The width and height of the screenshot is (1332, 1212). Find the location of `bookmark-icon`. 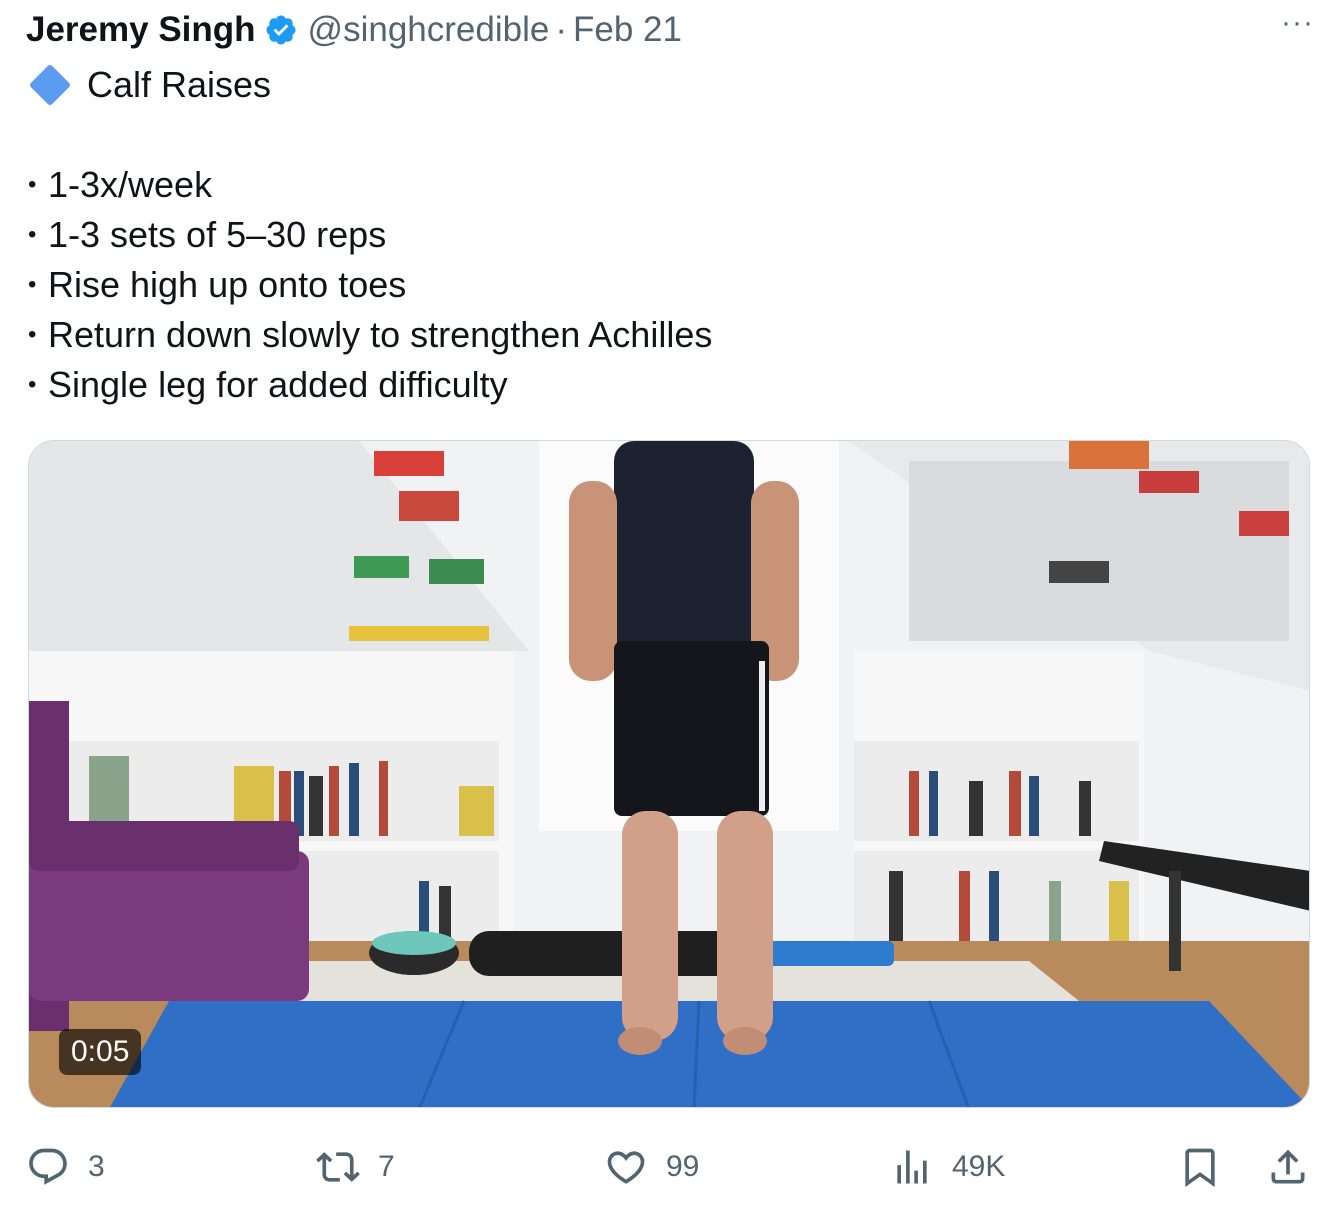

bookmark-icon is located at coordinates (1200, 1168).